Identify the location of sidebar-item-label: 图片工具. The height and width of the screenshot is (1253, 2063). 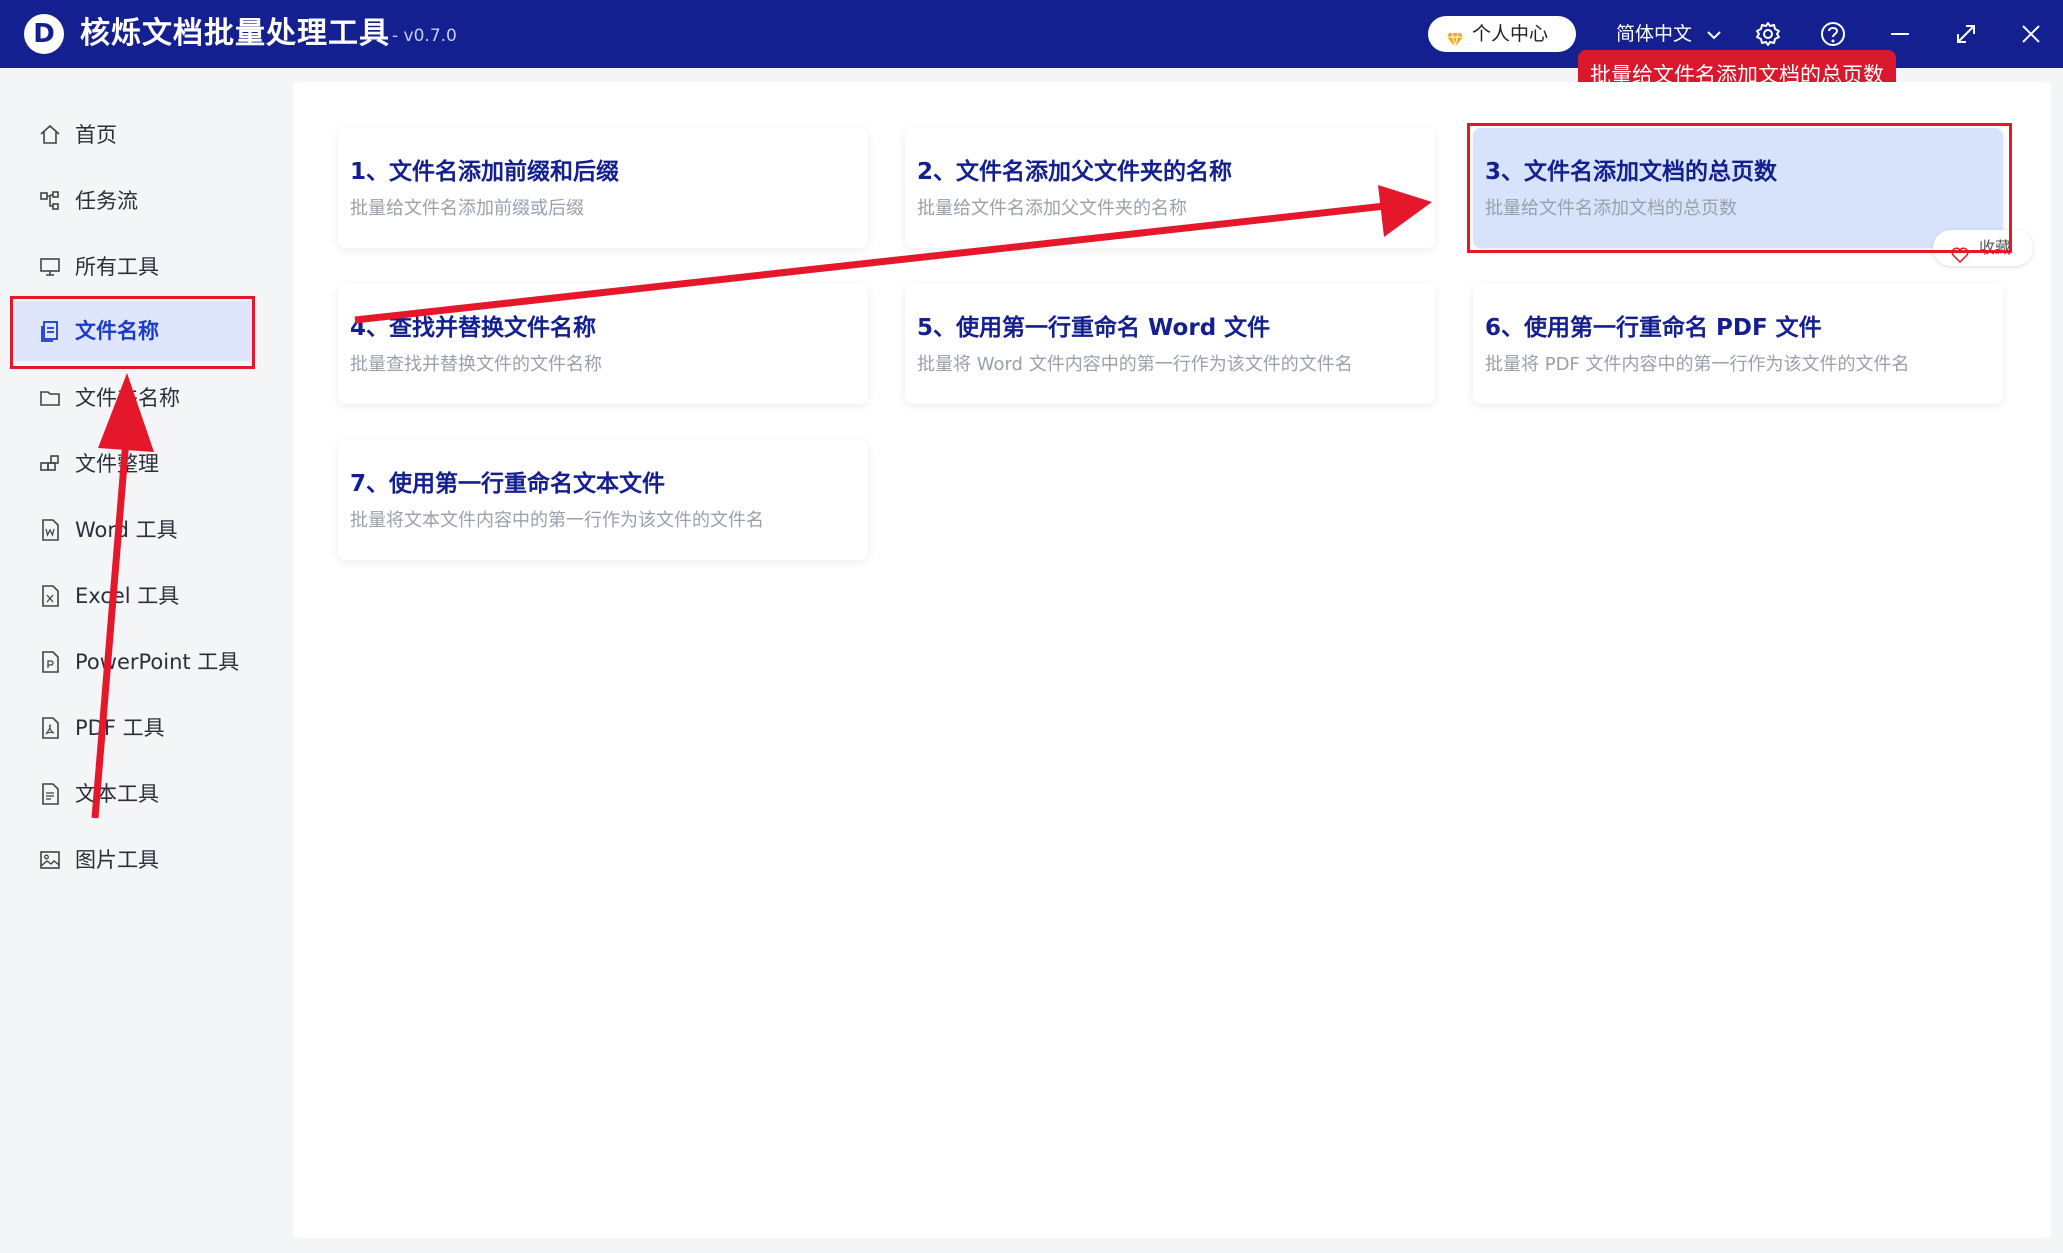
(117, 860).